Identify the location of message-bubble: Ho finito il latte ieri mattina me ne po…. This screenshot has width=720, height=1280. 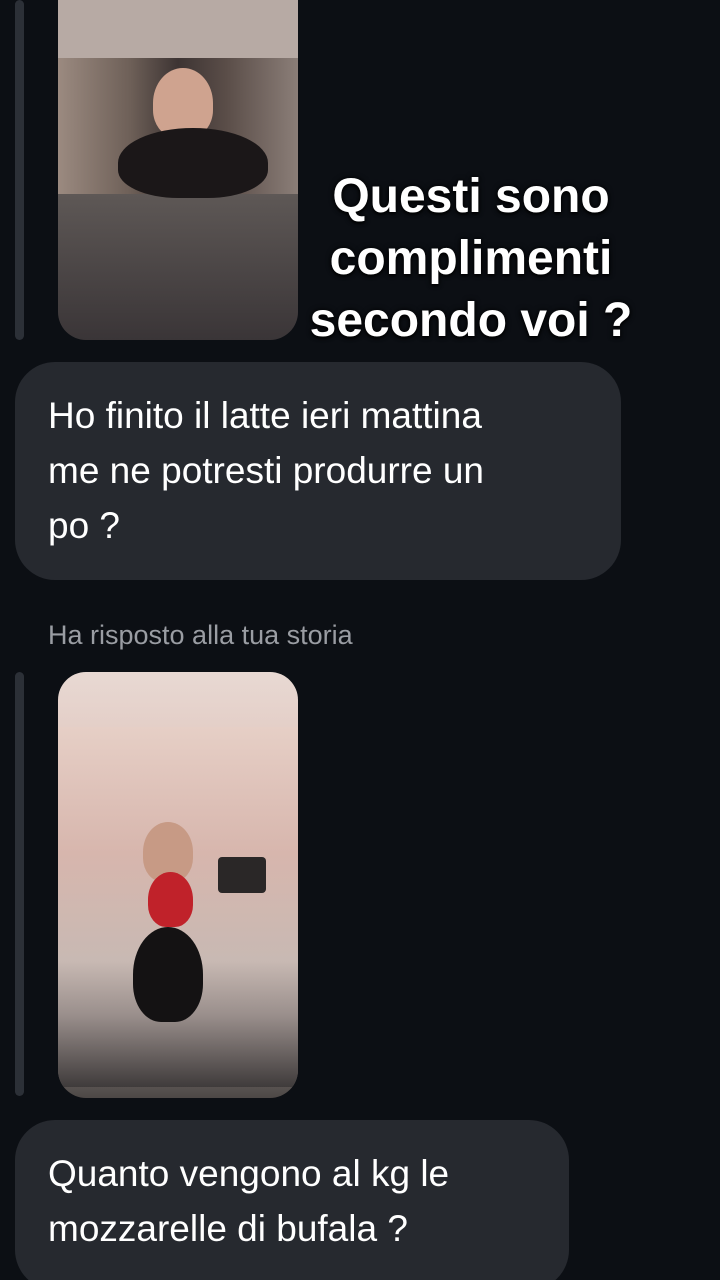
(318, 471).